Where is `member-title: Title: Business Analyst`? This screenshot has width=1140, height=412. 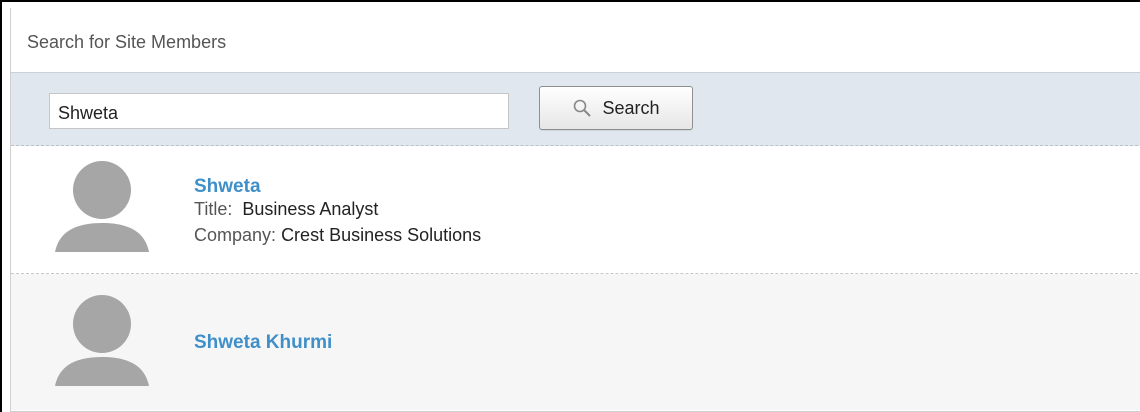 member-title: Title: Business Analyst is located at coordinates (286, 209).